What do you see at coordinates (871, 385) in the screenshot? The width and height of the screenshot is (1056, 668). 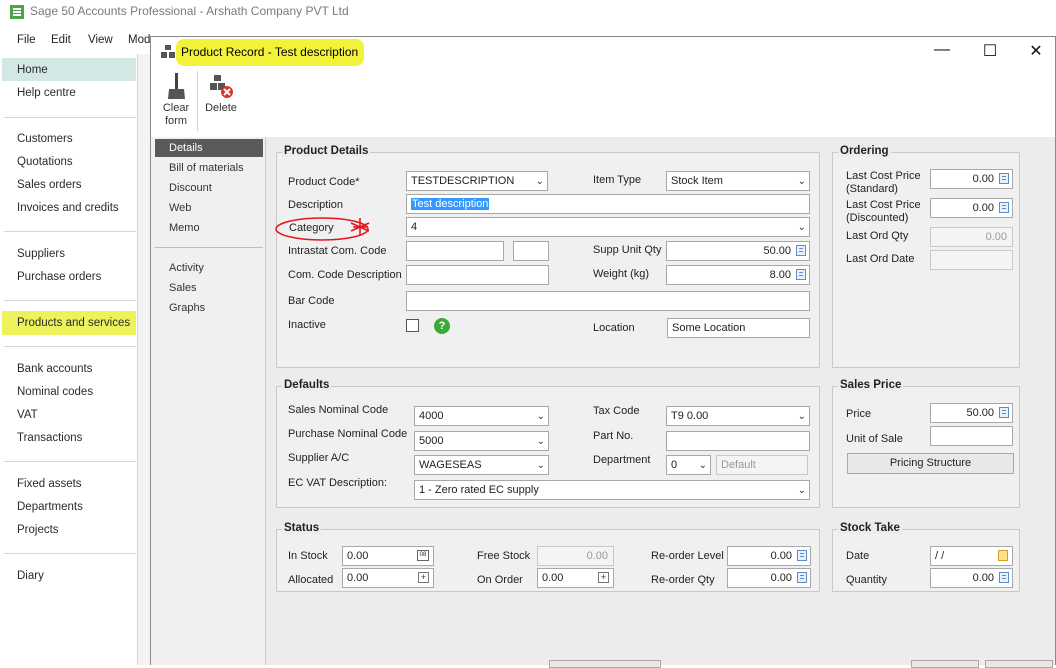 I see `sales-price-title: Sales Price` at bounding box center [871, 385].